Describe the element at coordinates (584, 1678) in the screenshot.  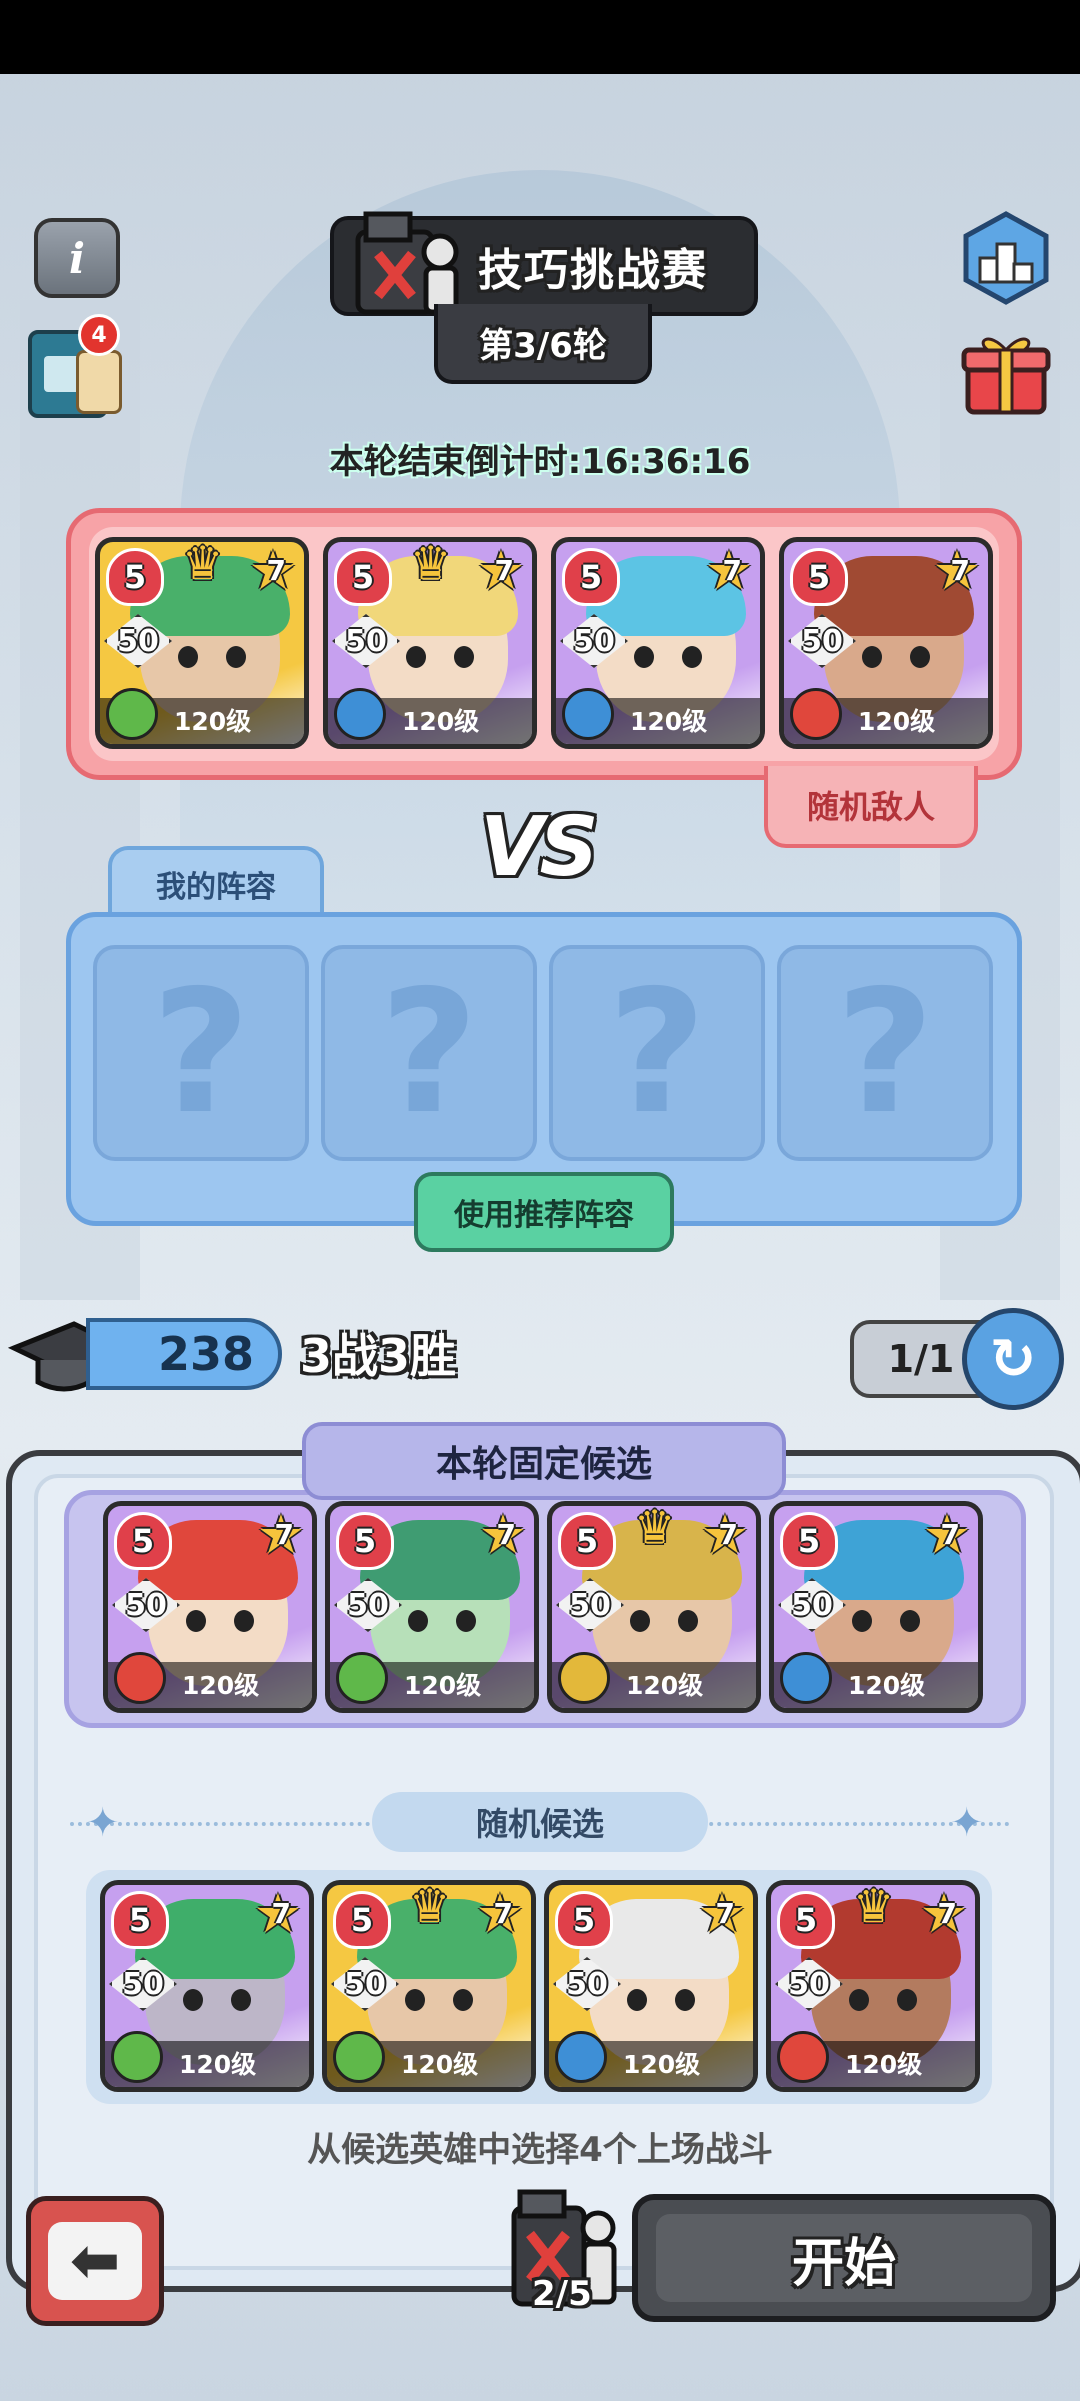
I see `earth-element-icon` at that location.